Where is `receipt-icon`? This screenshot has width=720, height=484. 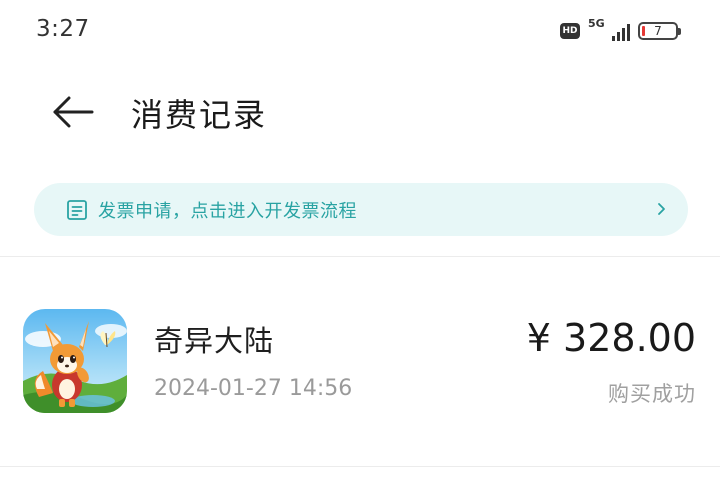
receipt-icon is located at coordinates (77, 209).